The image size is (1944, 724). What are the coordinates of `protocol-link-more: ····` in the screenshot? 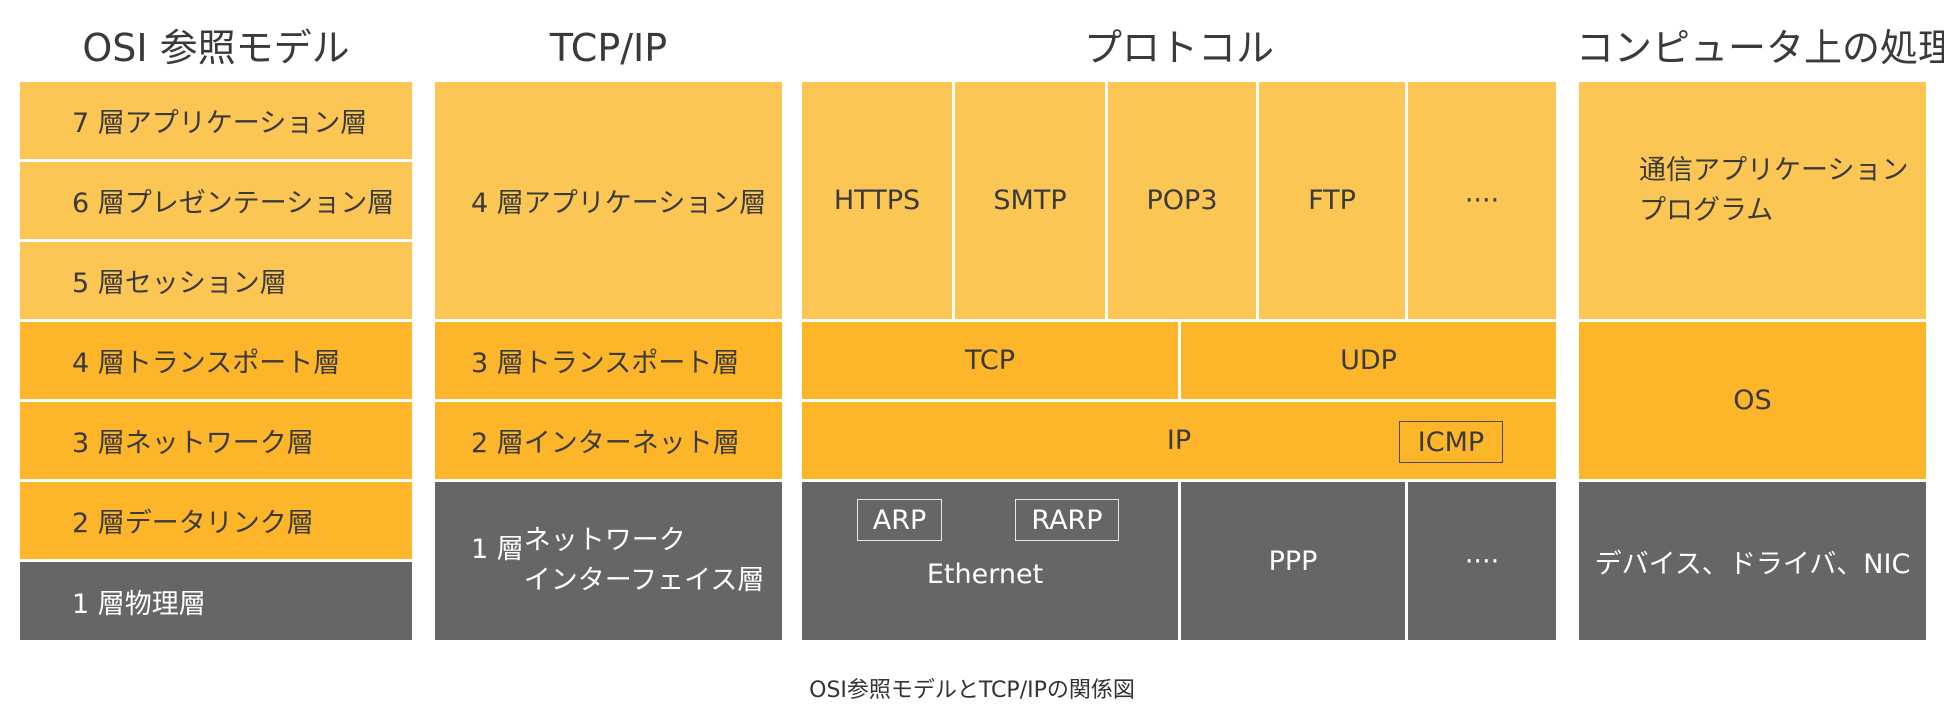 It's located at (1482, 561).